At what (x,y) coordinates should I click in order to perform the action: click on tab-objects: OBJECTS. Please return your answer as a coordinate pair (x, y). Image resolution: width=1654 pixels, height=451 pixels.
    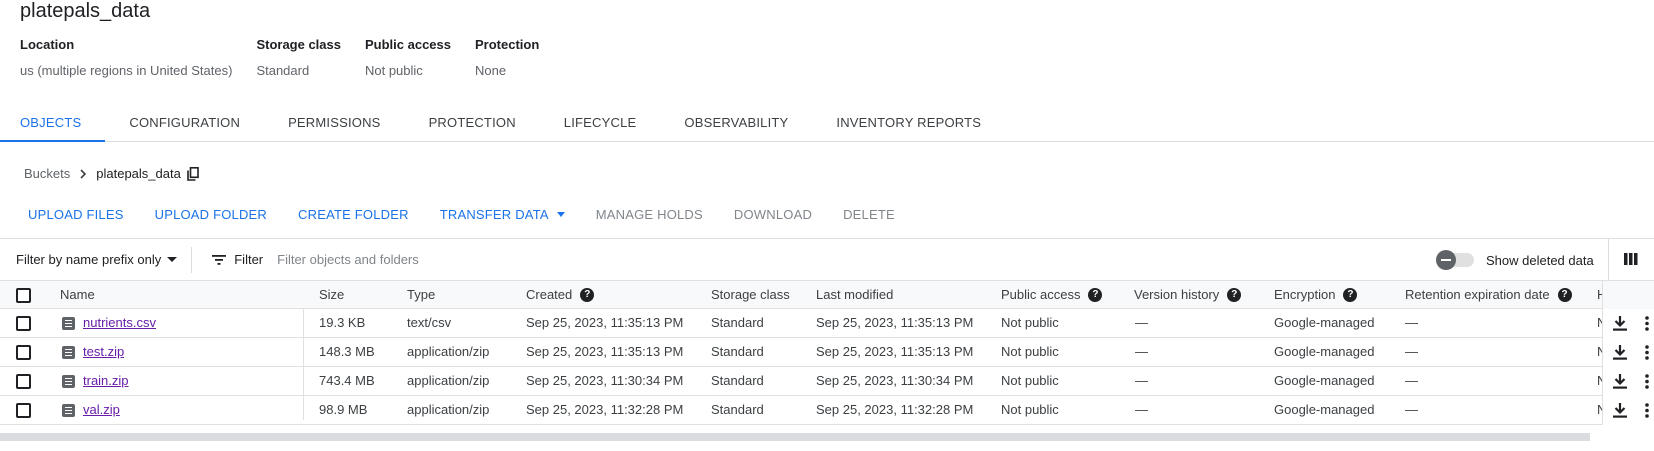
    Looking at the image, I should click on (53, 125).